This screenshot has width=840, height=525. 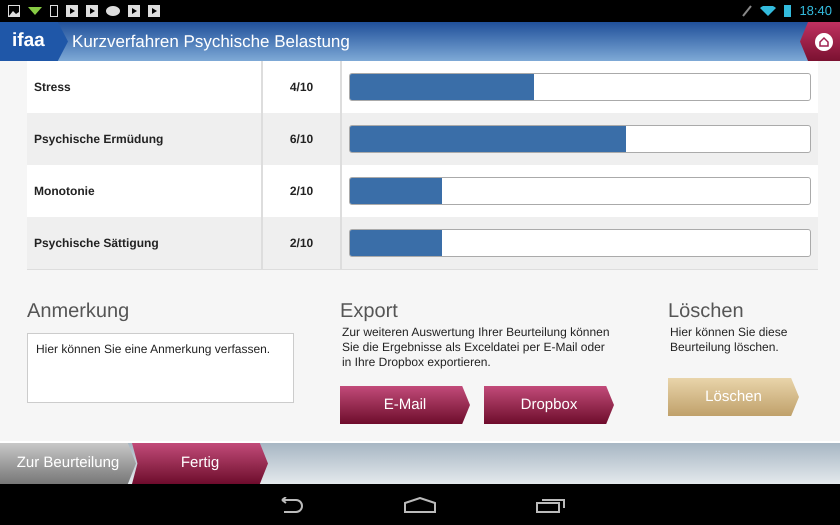 What do you see at coordinates (706, 311) in the screenshot?
I see `section-heading: Löschen` at bounding box center [706, 311].